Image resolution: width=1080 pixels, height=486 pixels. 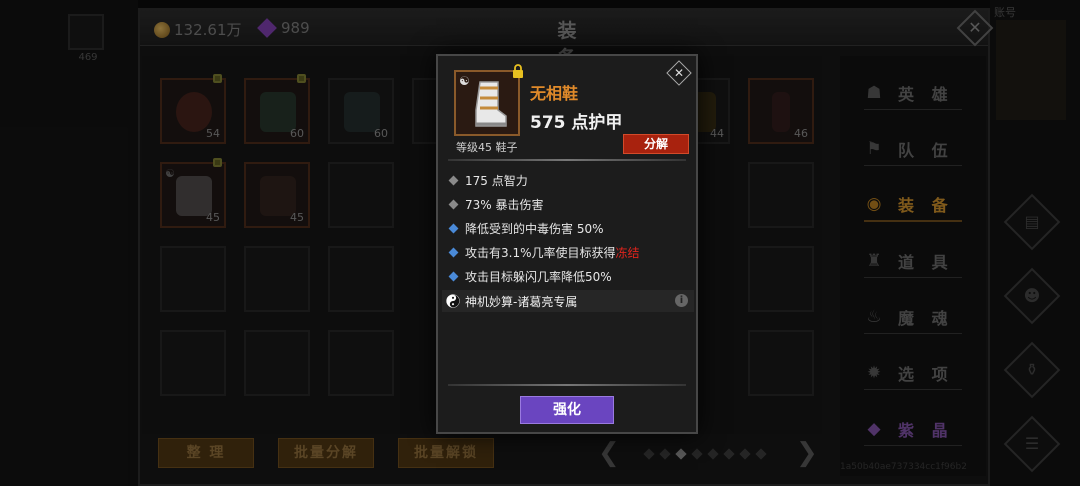 What do you see at coordinates (491, 104) in the screenshot?
I see `boots-item-icon` at bounding box center [491, 104].